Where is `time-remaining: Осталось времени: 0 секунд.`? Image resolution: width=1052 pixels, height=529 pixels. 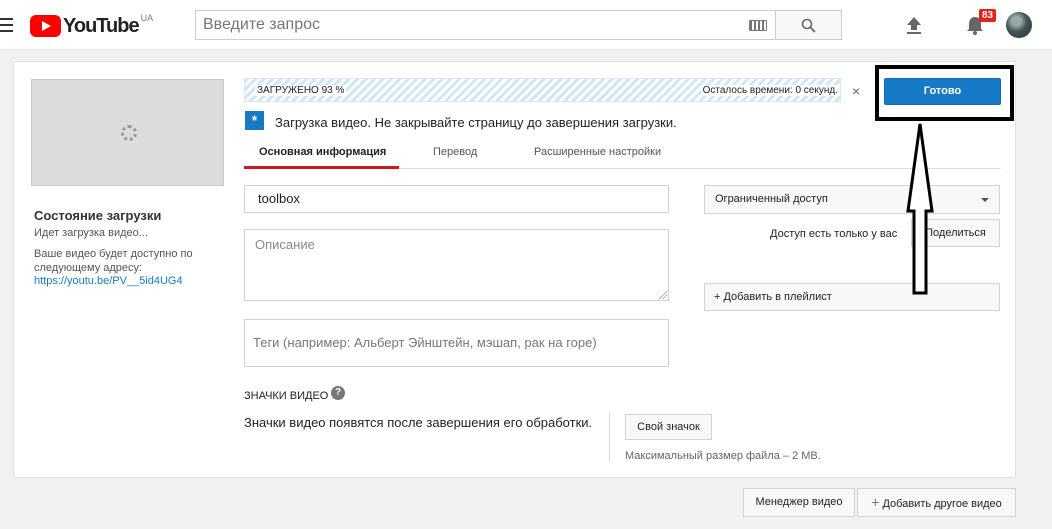
time-remaining: Осталось времени: 0 секунд. is located at coordinates (770, 90).